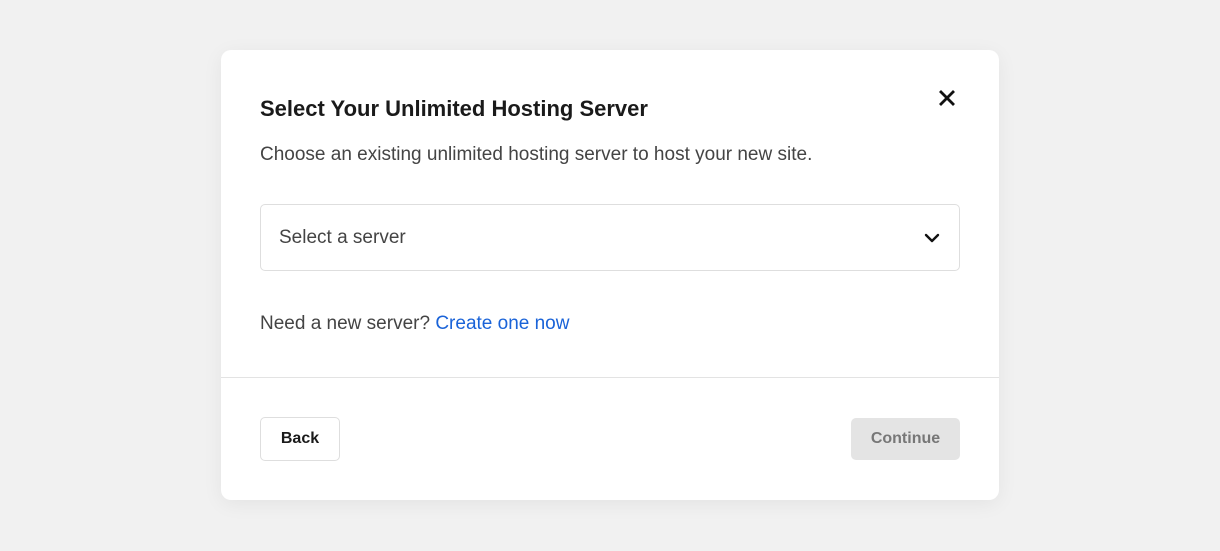 This screenshot has width=1220, height=551. Describe the element at coordinates (300, 439) in the screenshot. I see `back-button: Back` at that location.